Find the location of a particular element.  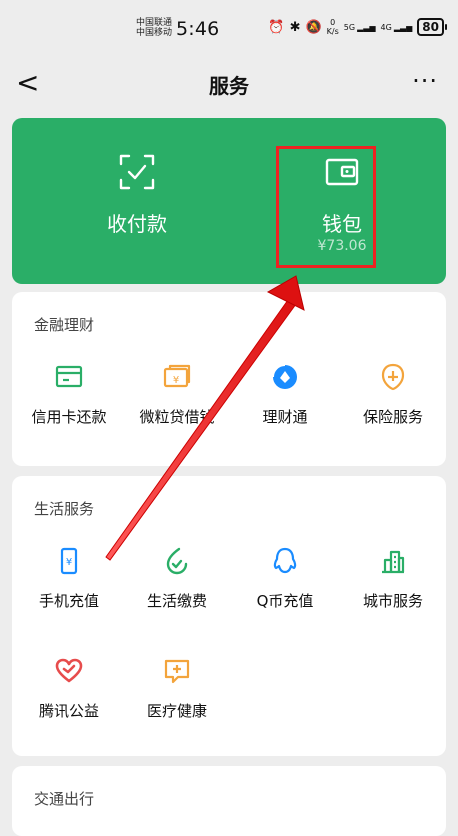

city-service-item: 城市服务 is located at coordinates (393, 578).